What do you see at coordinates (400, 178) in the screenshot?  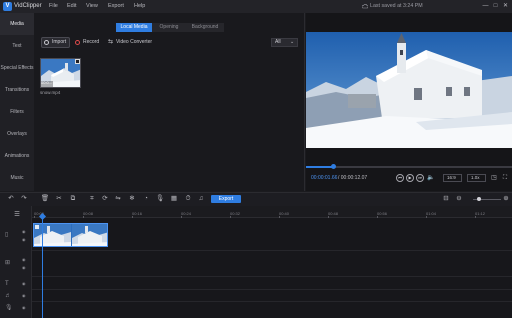 I see `previous-frame-button: ⏮` at bounding box center [400, 178].